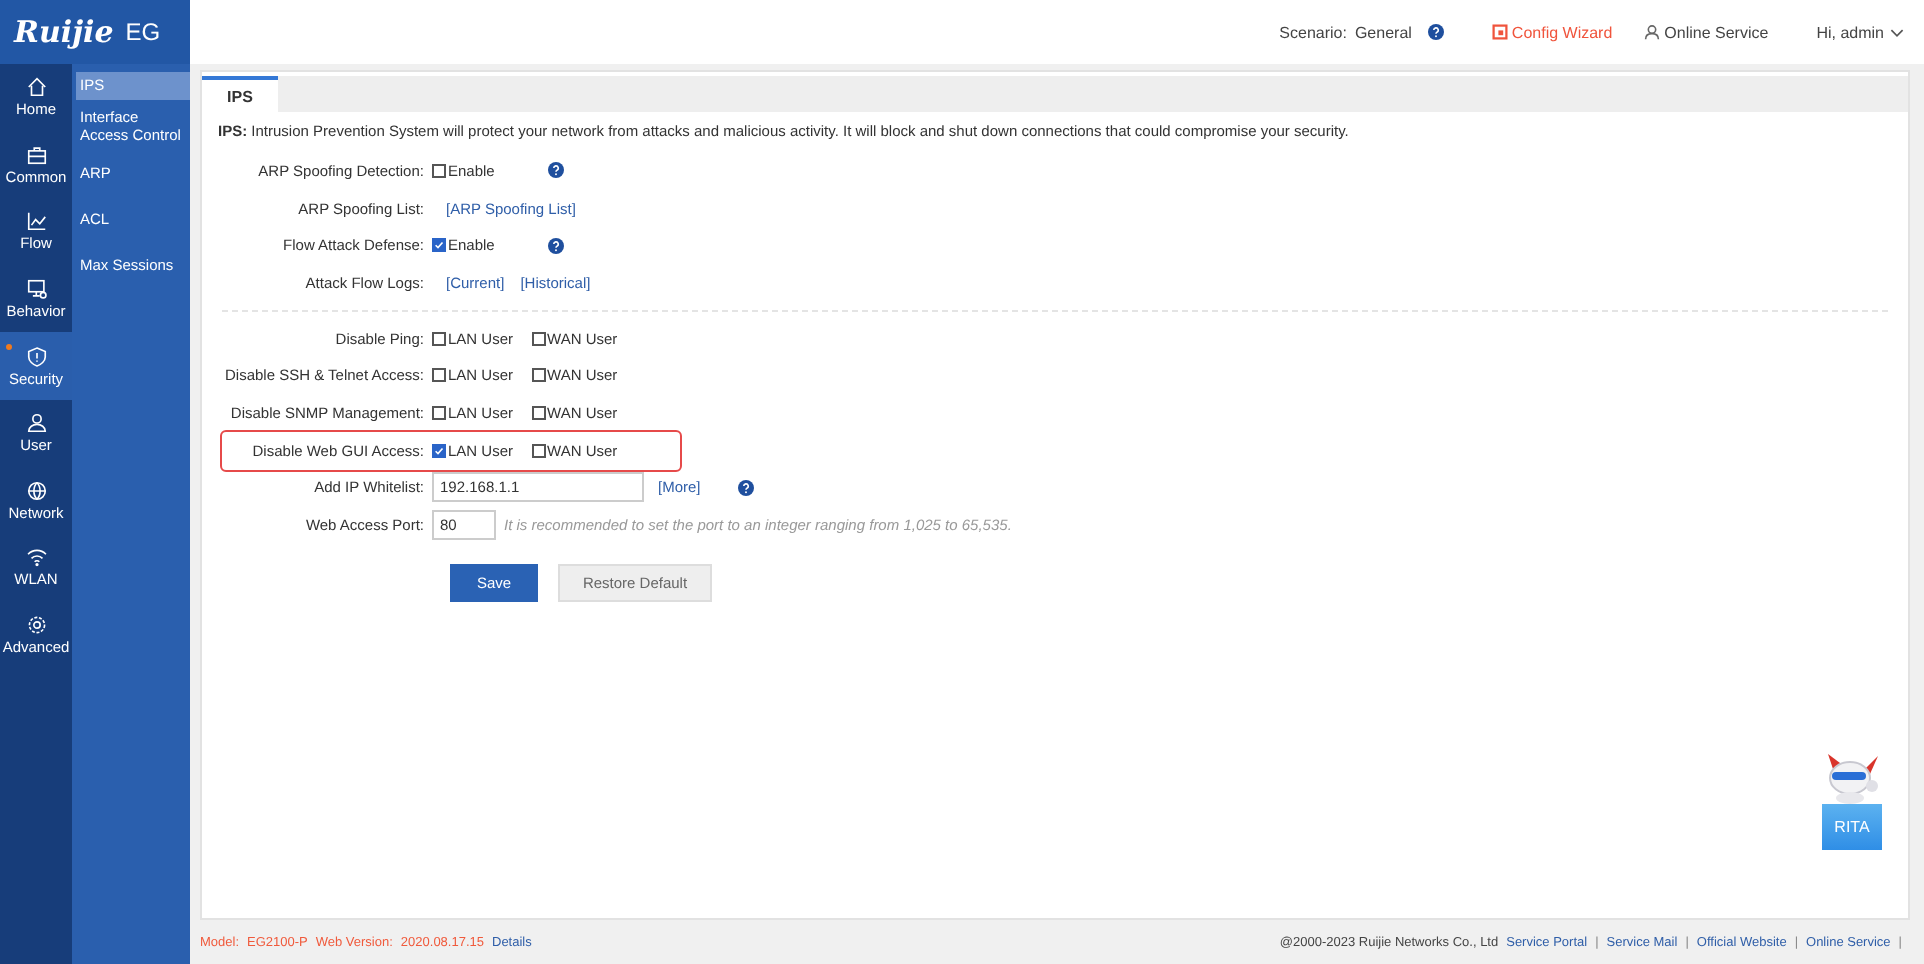  Describe the element at coordinates (1860, 32) in the screenshot. I see `user-menu: Hi, admin` at that location.